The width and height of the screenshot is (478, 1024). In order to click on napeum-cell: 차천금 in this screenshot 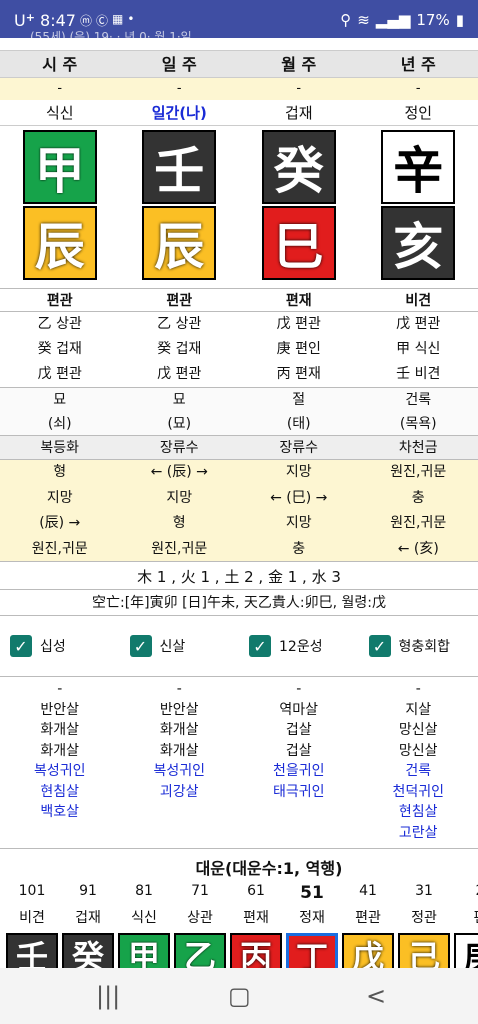, I will do `click(418, 448)`.